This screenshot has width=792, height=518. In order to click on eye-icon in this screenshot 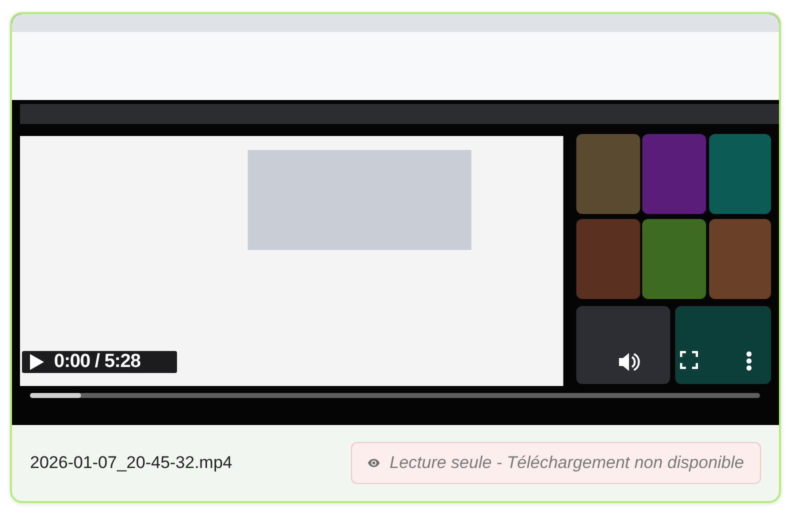, I will do `click(374, 463)`.